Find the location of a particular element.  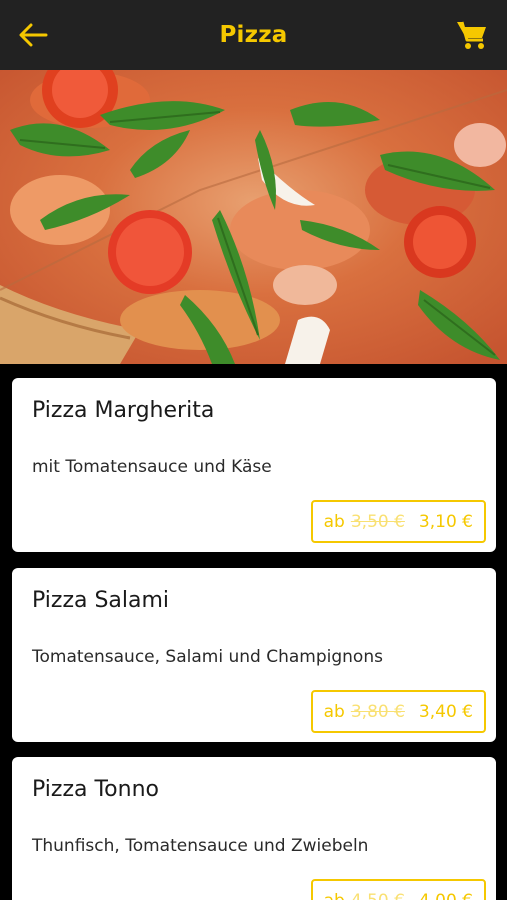

product-description: Thunfisch, Tomatensauce und Zwiebeln is located at coordinates (200, 846).